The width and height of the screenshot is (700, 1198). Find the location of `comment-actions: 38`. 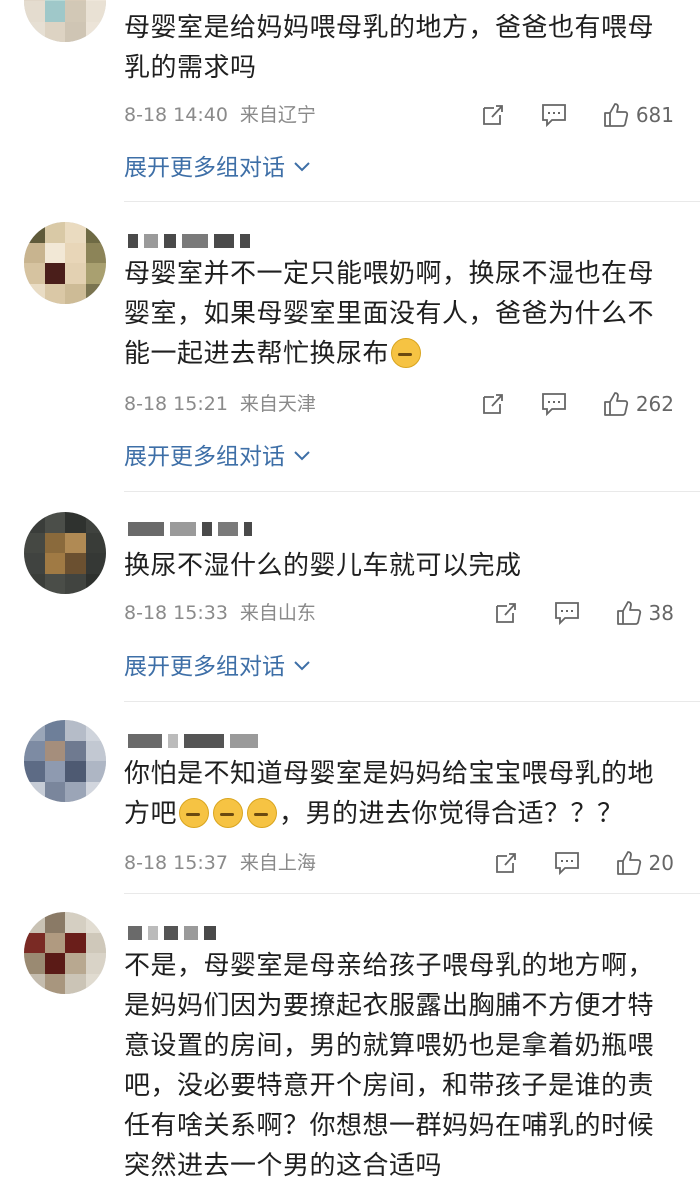

comment-actions: 38 is located at coordinates (566, 613).